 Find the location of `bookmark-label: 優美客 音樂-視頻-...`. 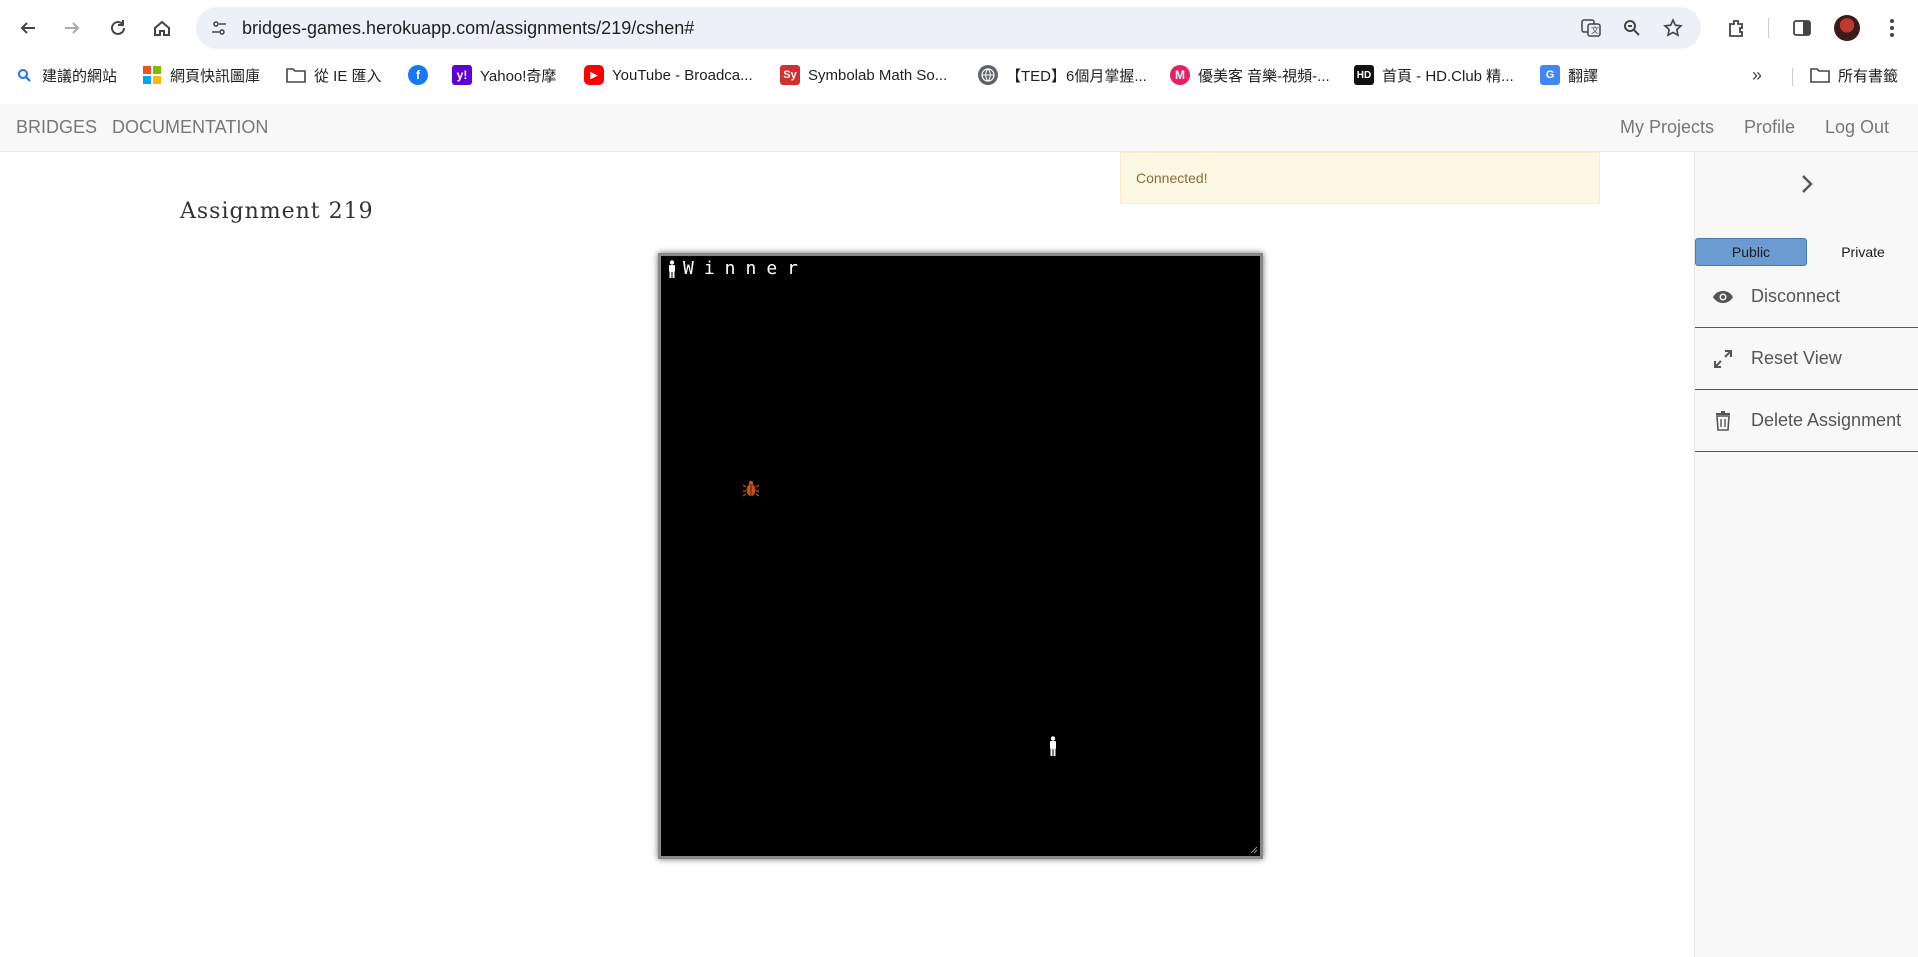

bookmark-label: 優美客 音樂-視頻-... is located at coordinates (1264, 76).